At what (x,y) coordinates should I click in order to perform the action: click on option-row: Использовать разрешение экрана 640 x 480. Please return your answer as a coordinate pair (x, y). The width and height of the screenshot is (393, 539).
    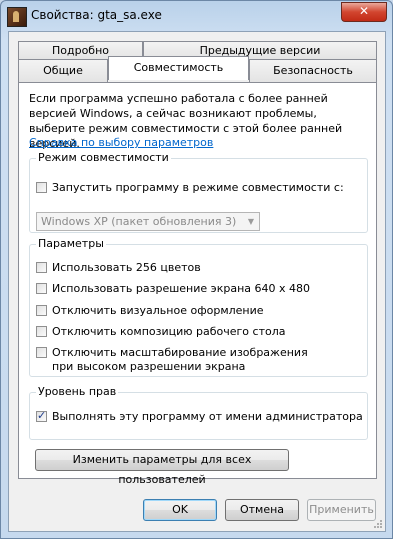
    Looking at the image, I should click on (173, 289).